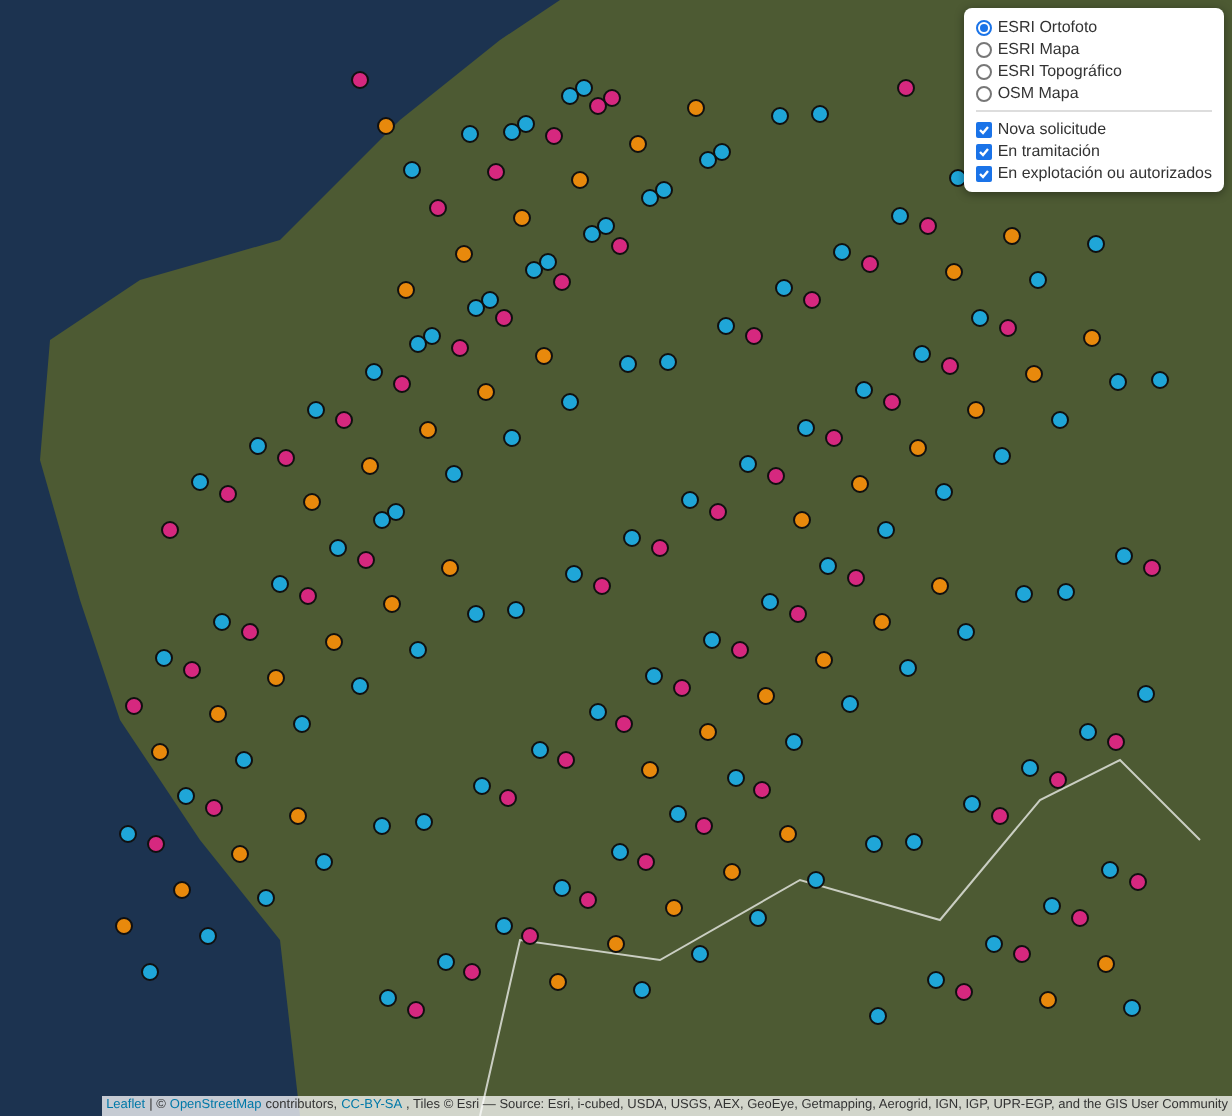 This screenshot has height=1116, width=1232. What do you see at coordinates (983, 129) in the screenshot?
I see `checkbox` at bounding box center [983, 129].